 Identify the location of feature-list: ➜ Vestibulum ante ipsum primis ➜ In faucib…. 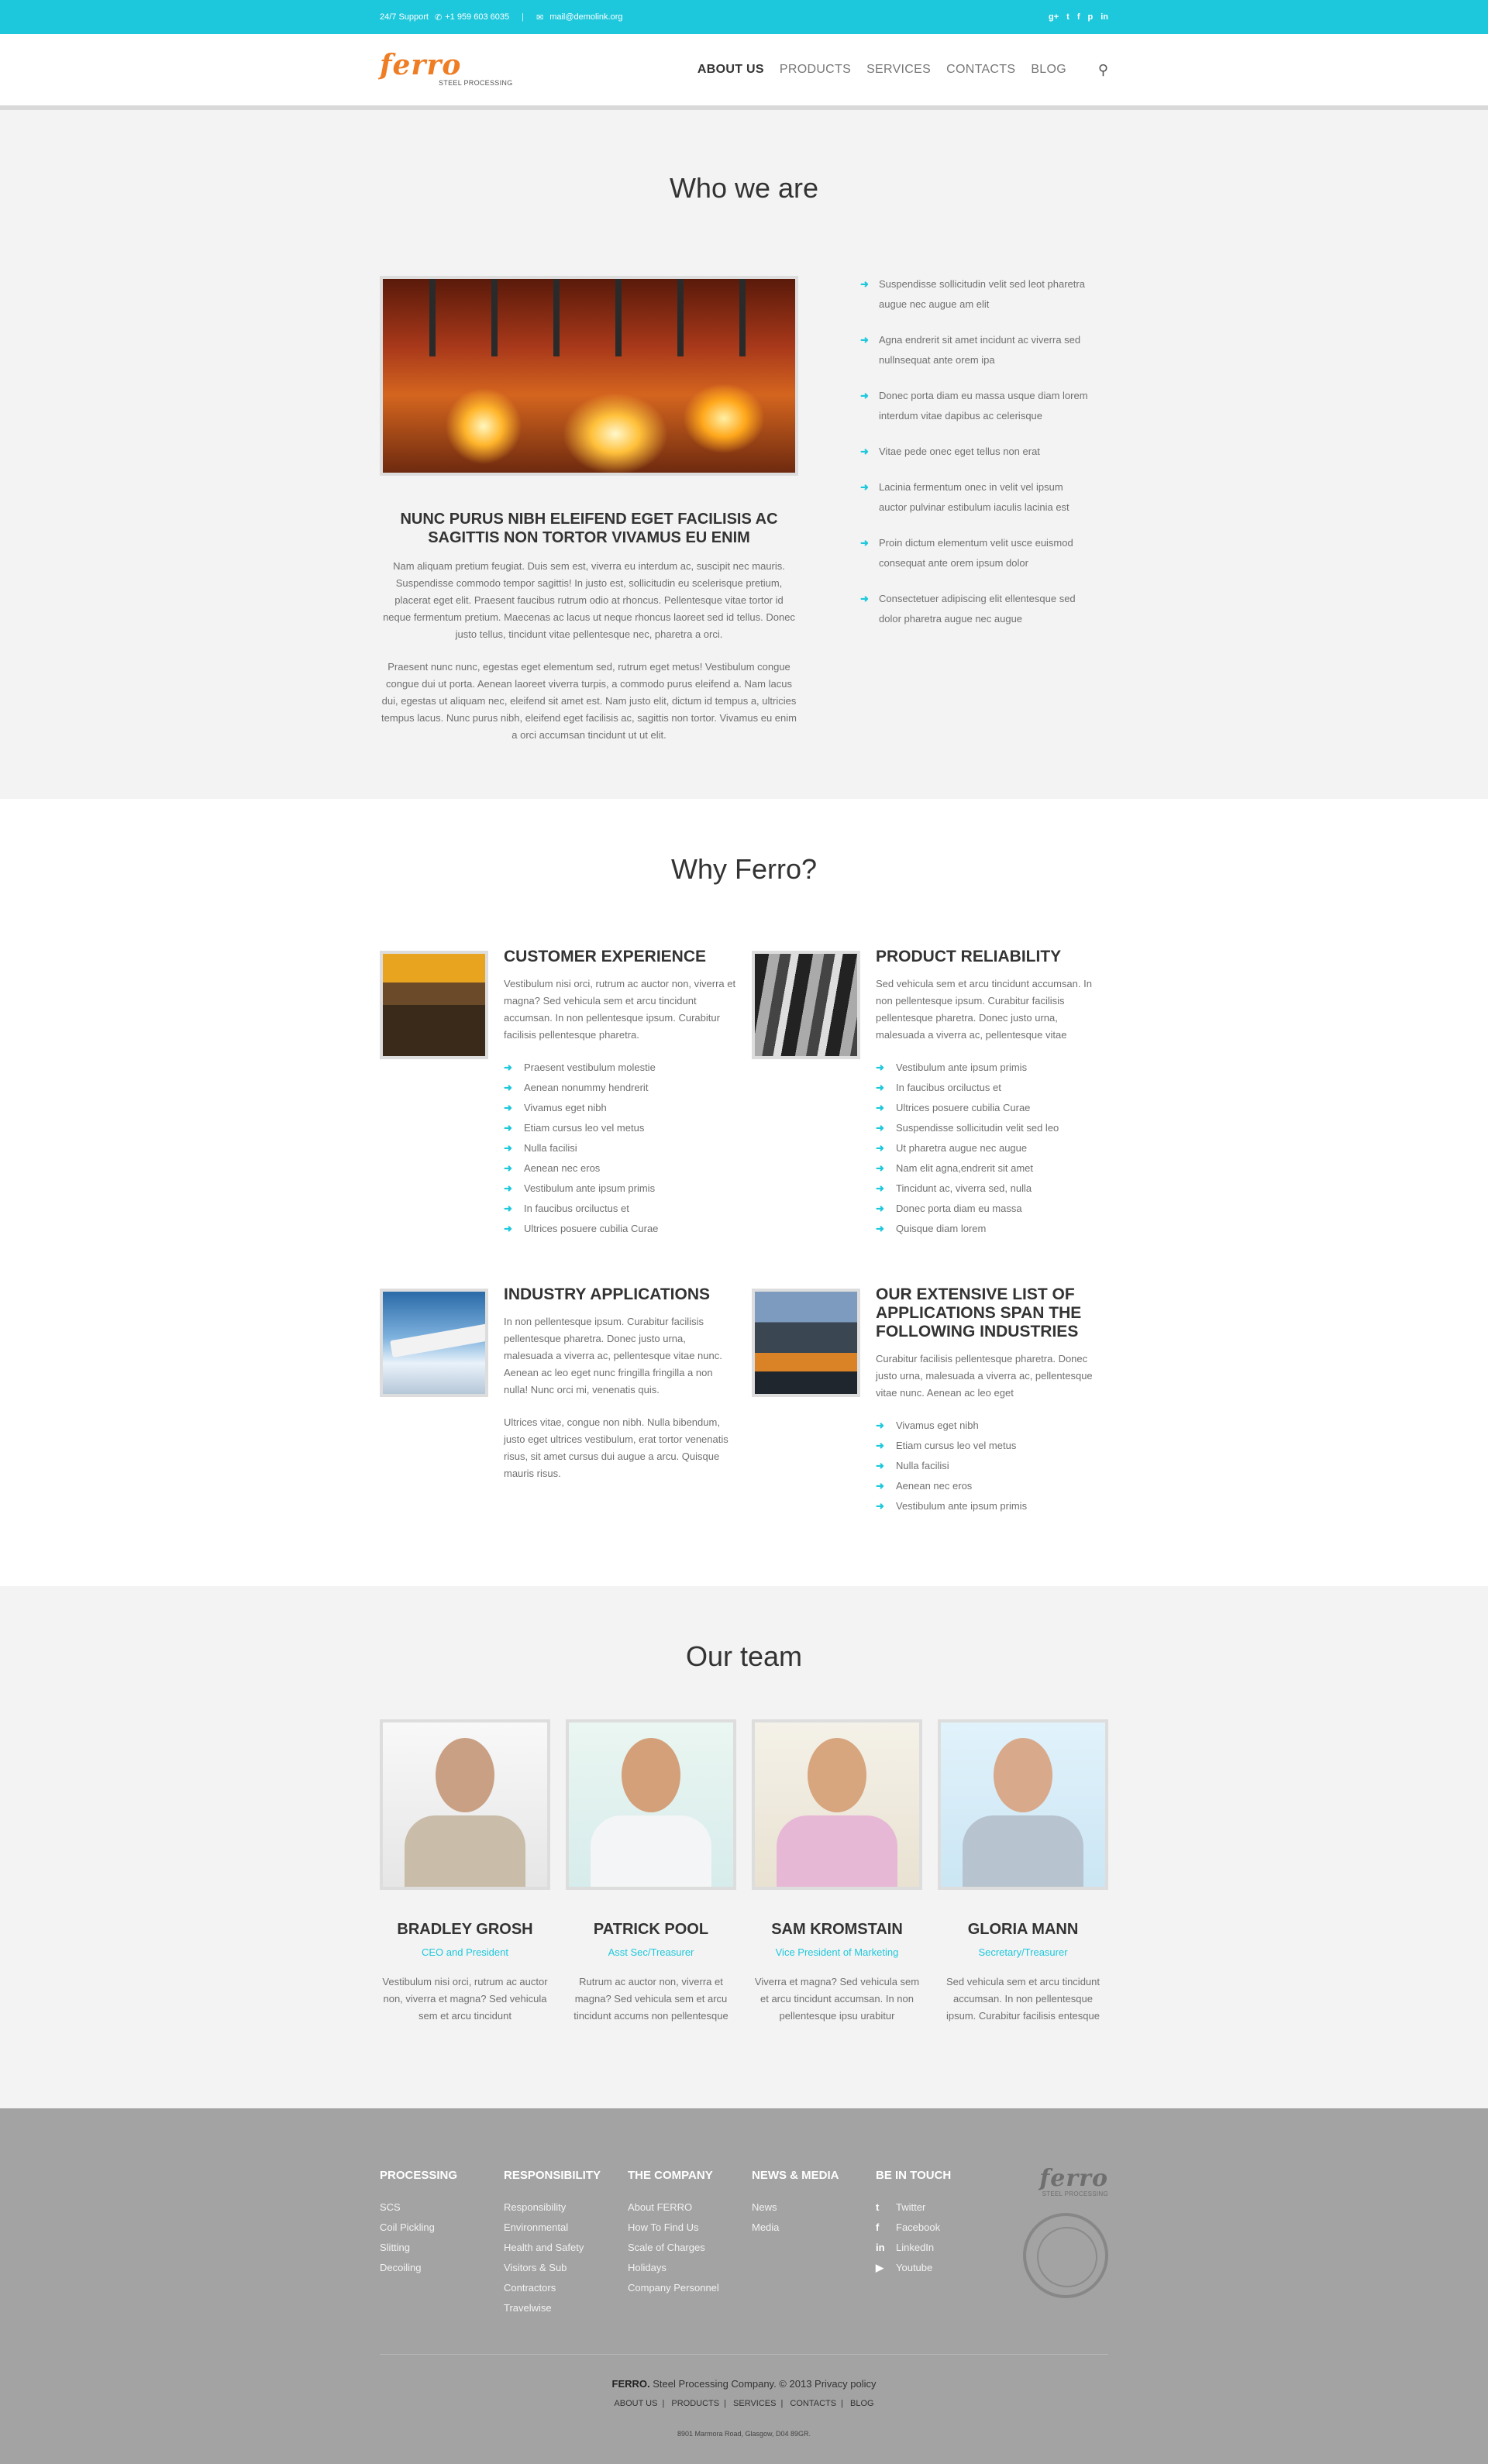
(992, 1148).